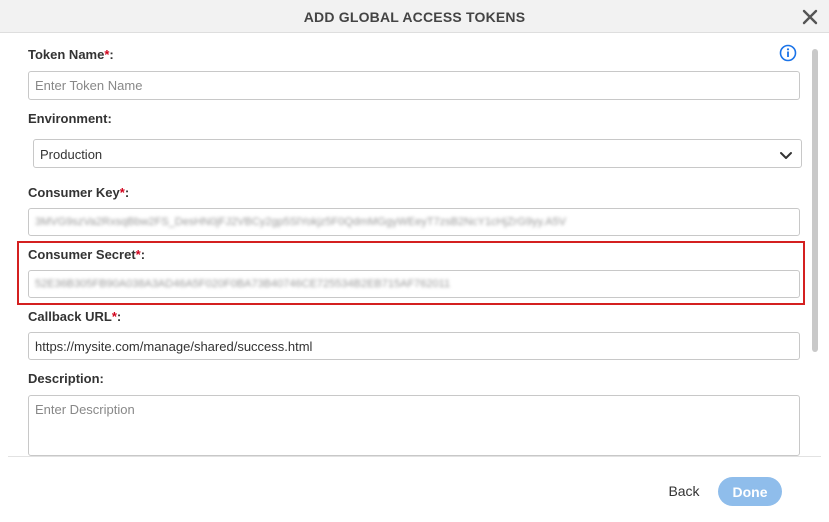 This screenshot has width=829, height=522. Describe the element at coordinates (414, 425) in the screenshot. I see `description-textarea` at that location.